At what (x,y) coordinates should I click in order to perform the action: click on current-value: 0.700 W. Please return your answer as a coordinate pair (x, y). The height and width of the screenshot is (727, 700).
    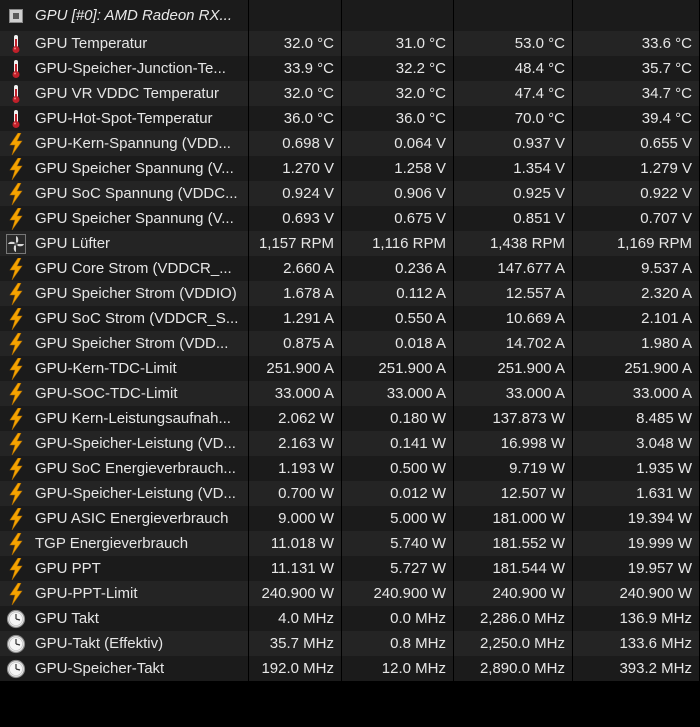
    Looking at the image, I should click on (295, 493).